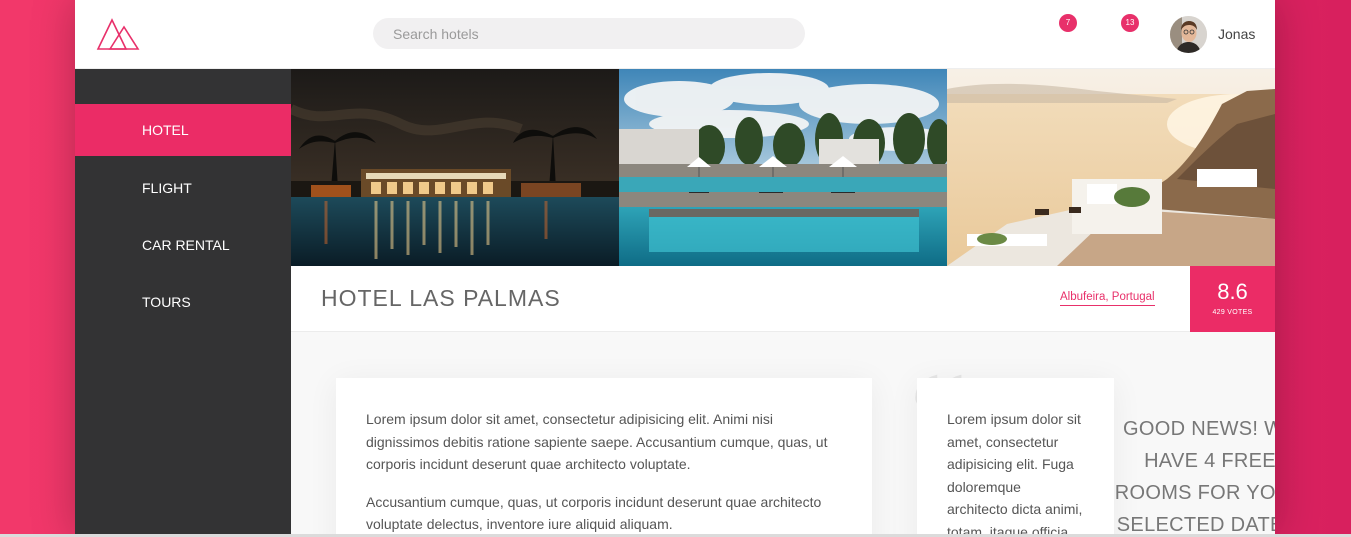 This screenshot has width=1351, height=537. I want to click on notification-badge: 7, so click(1068, 23).